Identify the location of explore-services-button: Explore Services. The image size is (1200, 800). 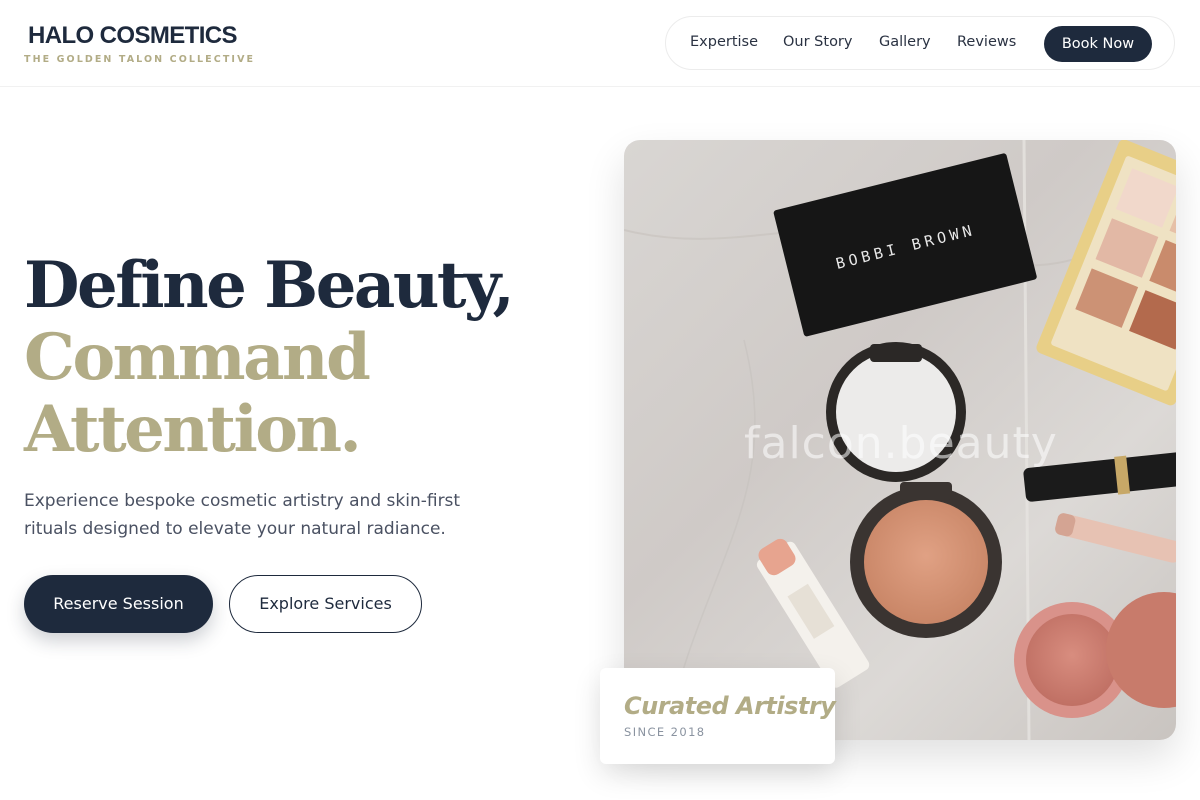
(325, 604).